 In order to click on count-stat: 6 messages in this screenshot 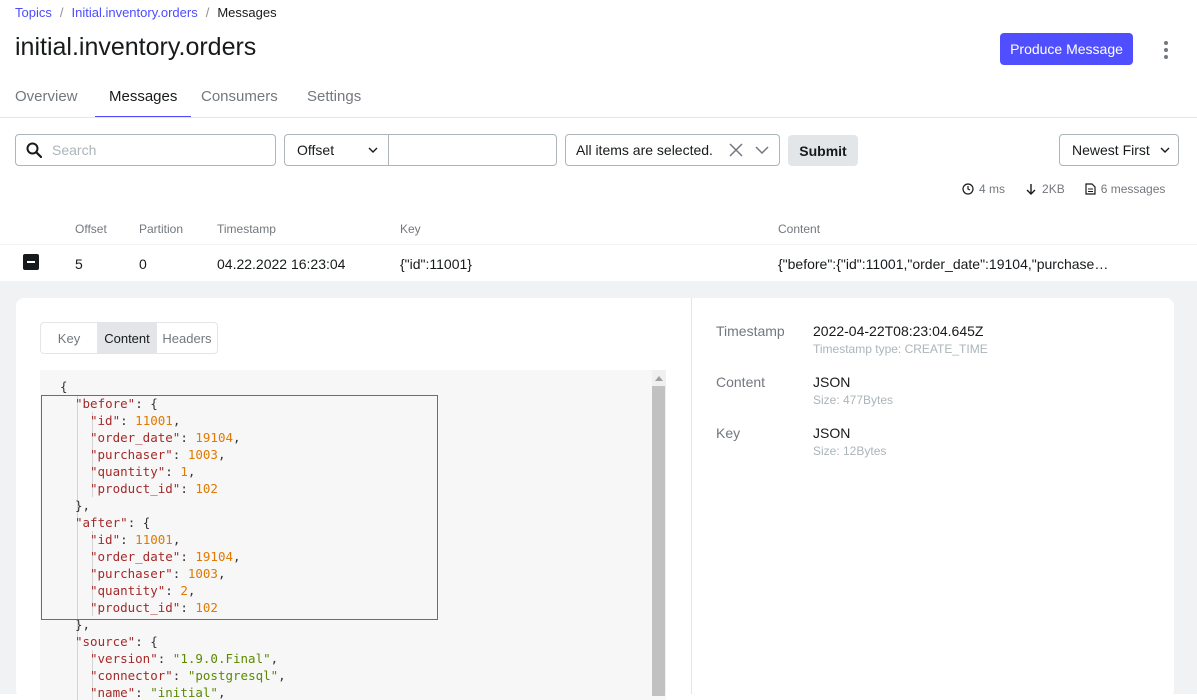, I will do `click(1125, 189)`.